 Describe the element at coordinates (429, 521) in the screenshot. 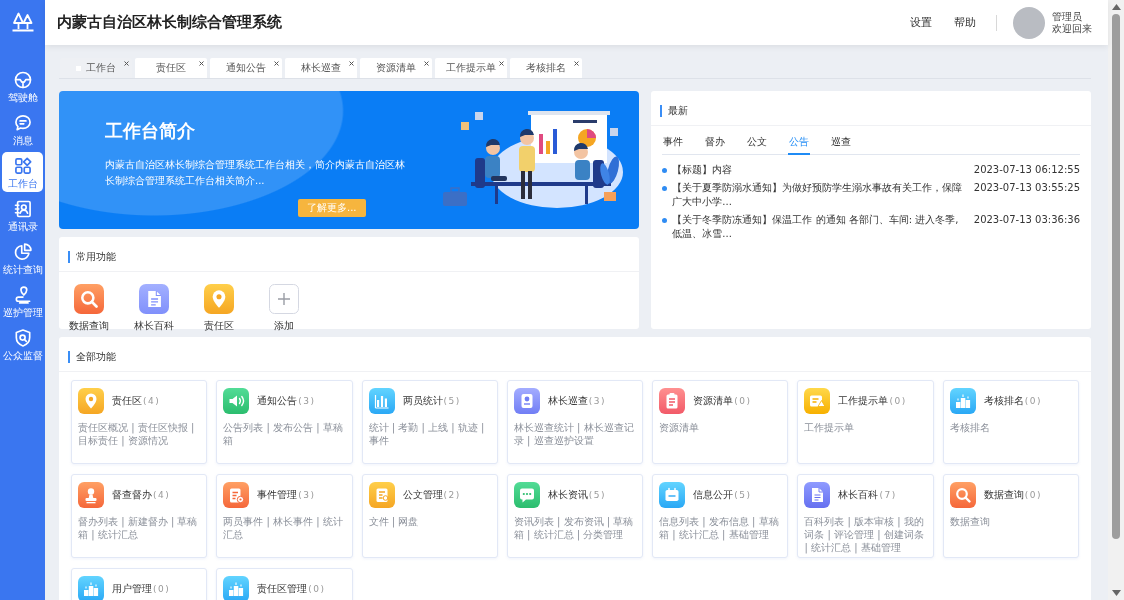

I see `card-links: 文件 | 网盘` at that location.